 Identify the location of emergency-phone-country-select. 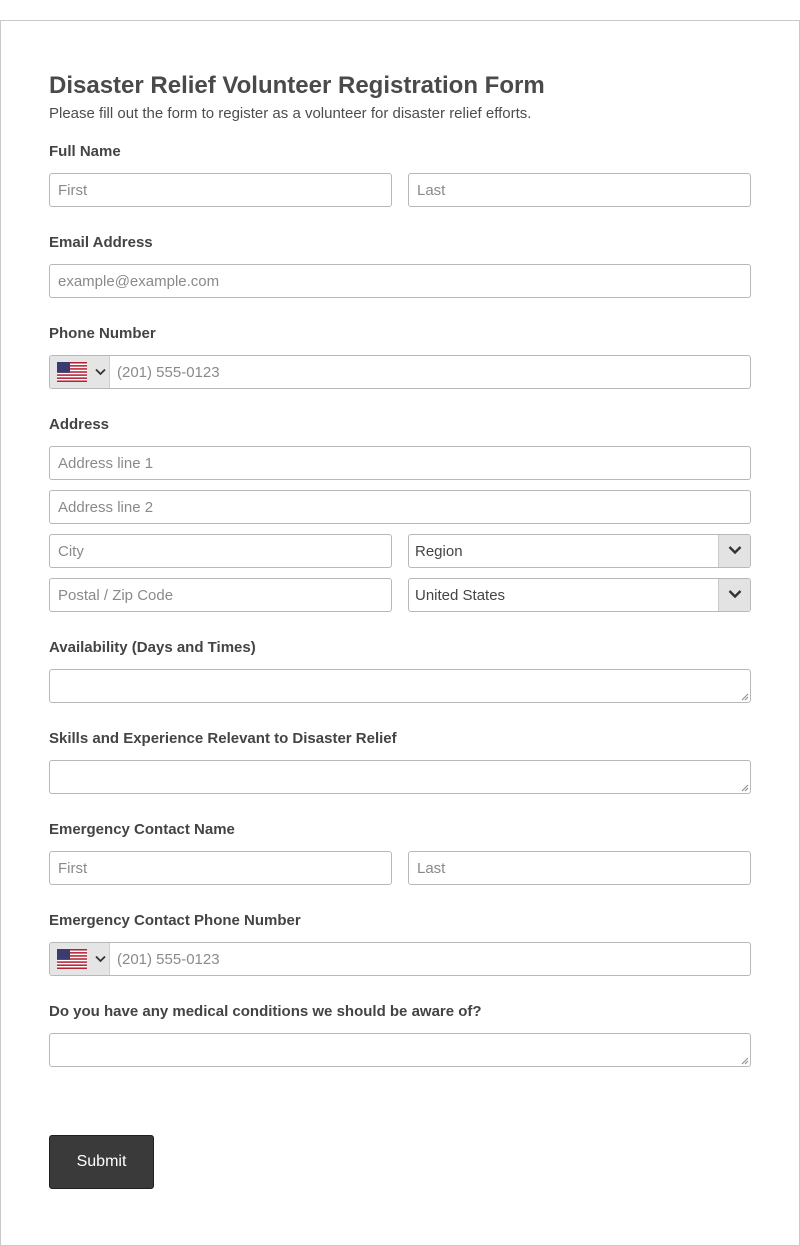
(80, 959).